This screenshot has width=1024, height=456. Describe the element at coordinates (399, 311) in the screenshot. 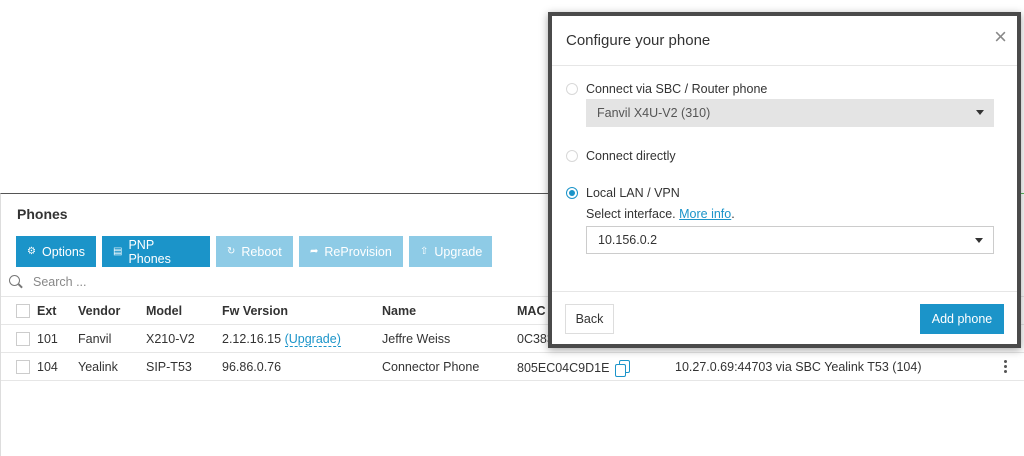

I see `column-header: Name` at that location.